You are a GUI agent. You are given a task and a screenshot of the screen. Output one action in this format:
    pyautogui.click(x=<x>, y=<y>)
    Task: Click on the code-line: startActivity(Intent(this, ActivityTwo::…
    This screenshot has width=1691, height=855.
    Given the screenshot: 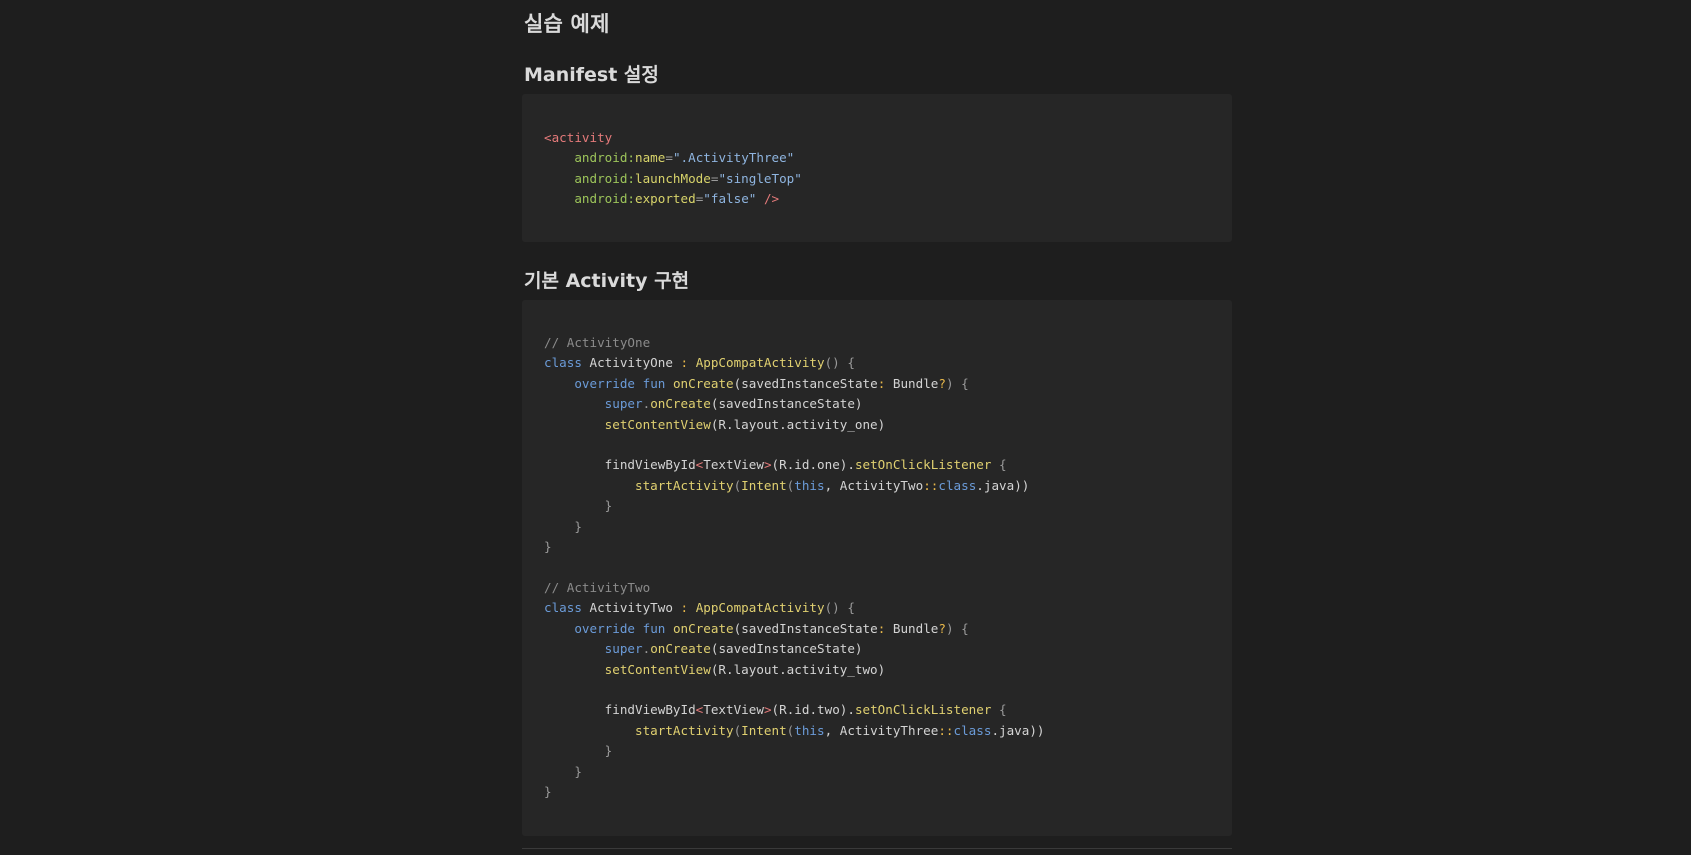 What is the action you would take?
    pyautogui.click(x=832, y=485)
    